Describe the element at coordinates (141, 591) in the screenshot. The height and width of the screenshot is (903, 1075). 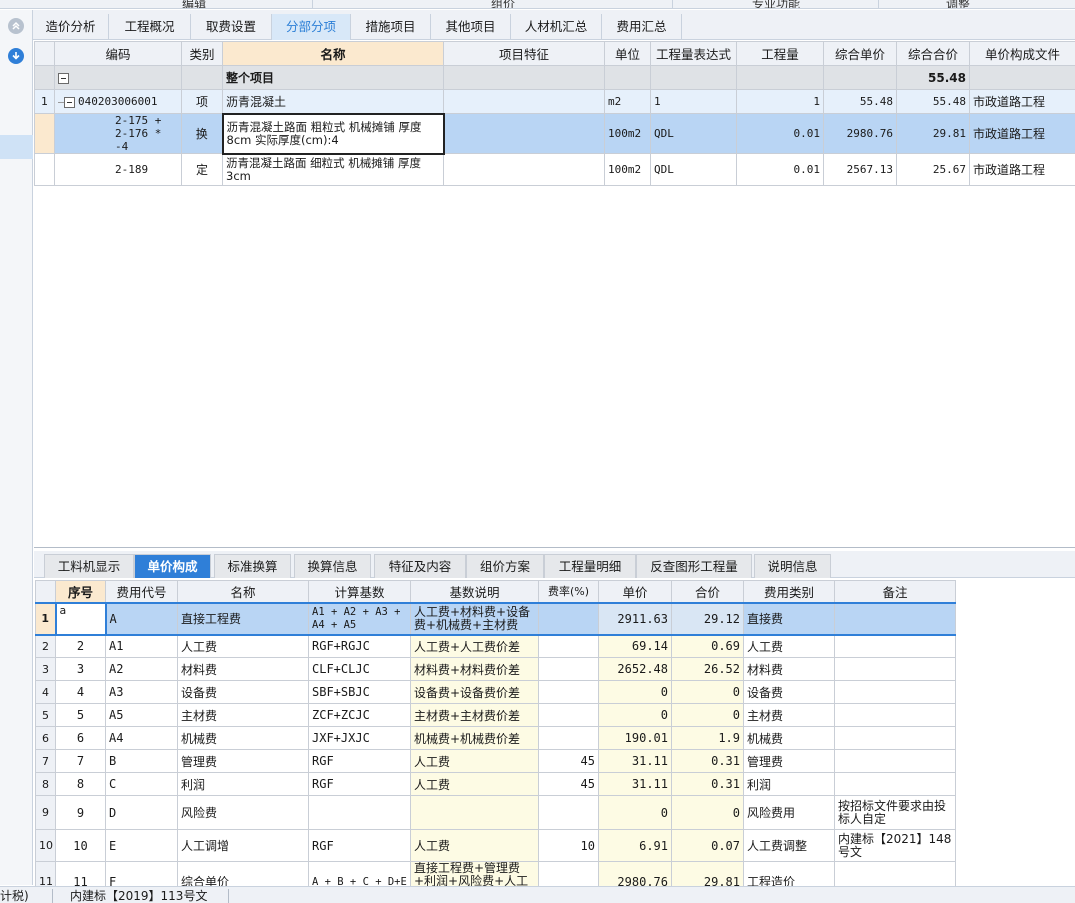
I see `header-fee-code: 费用代号` at that location.